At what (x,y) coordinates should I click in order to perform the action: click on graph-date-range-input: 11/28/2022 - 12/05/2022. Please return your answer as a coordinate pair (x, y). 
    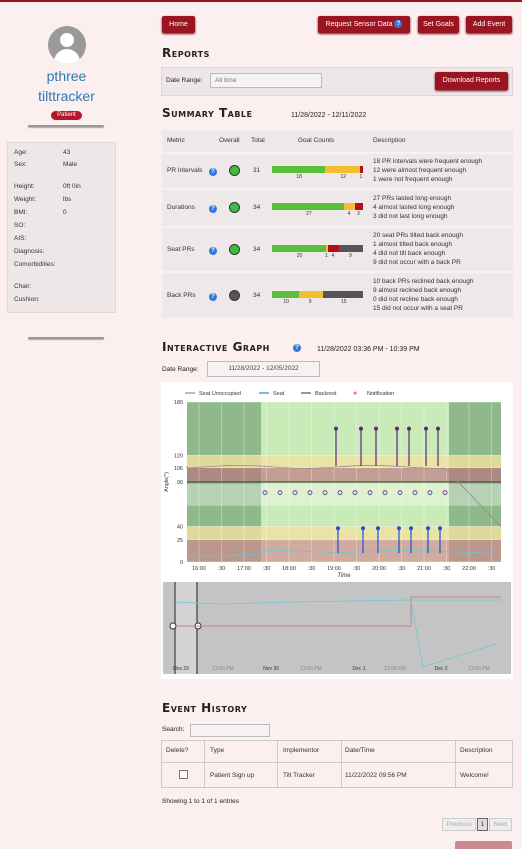
    Looking at the image, I should click on (263, 369).